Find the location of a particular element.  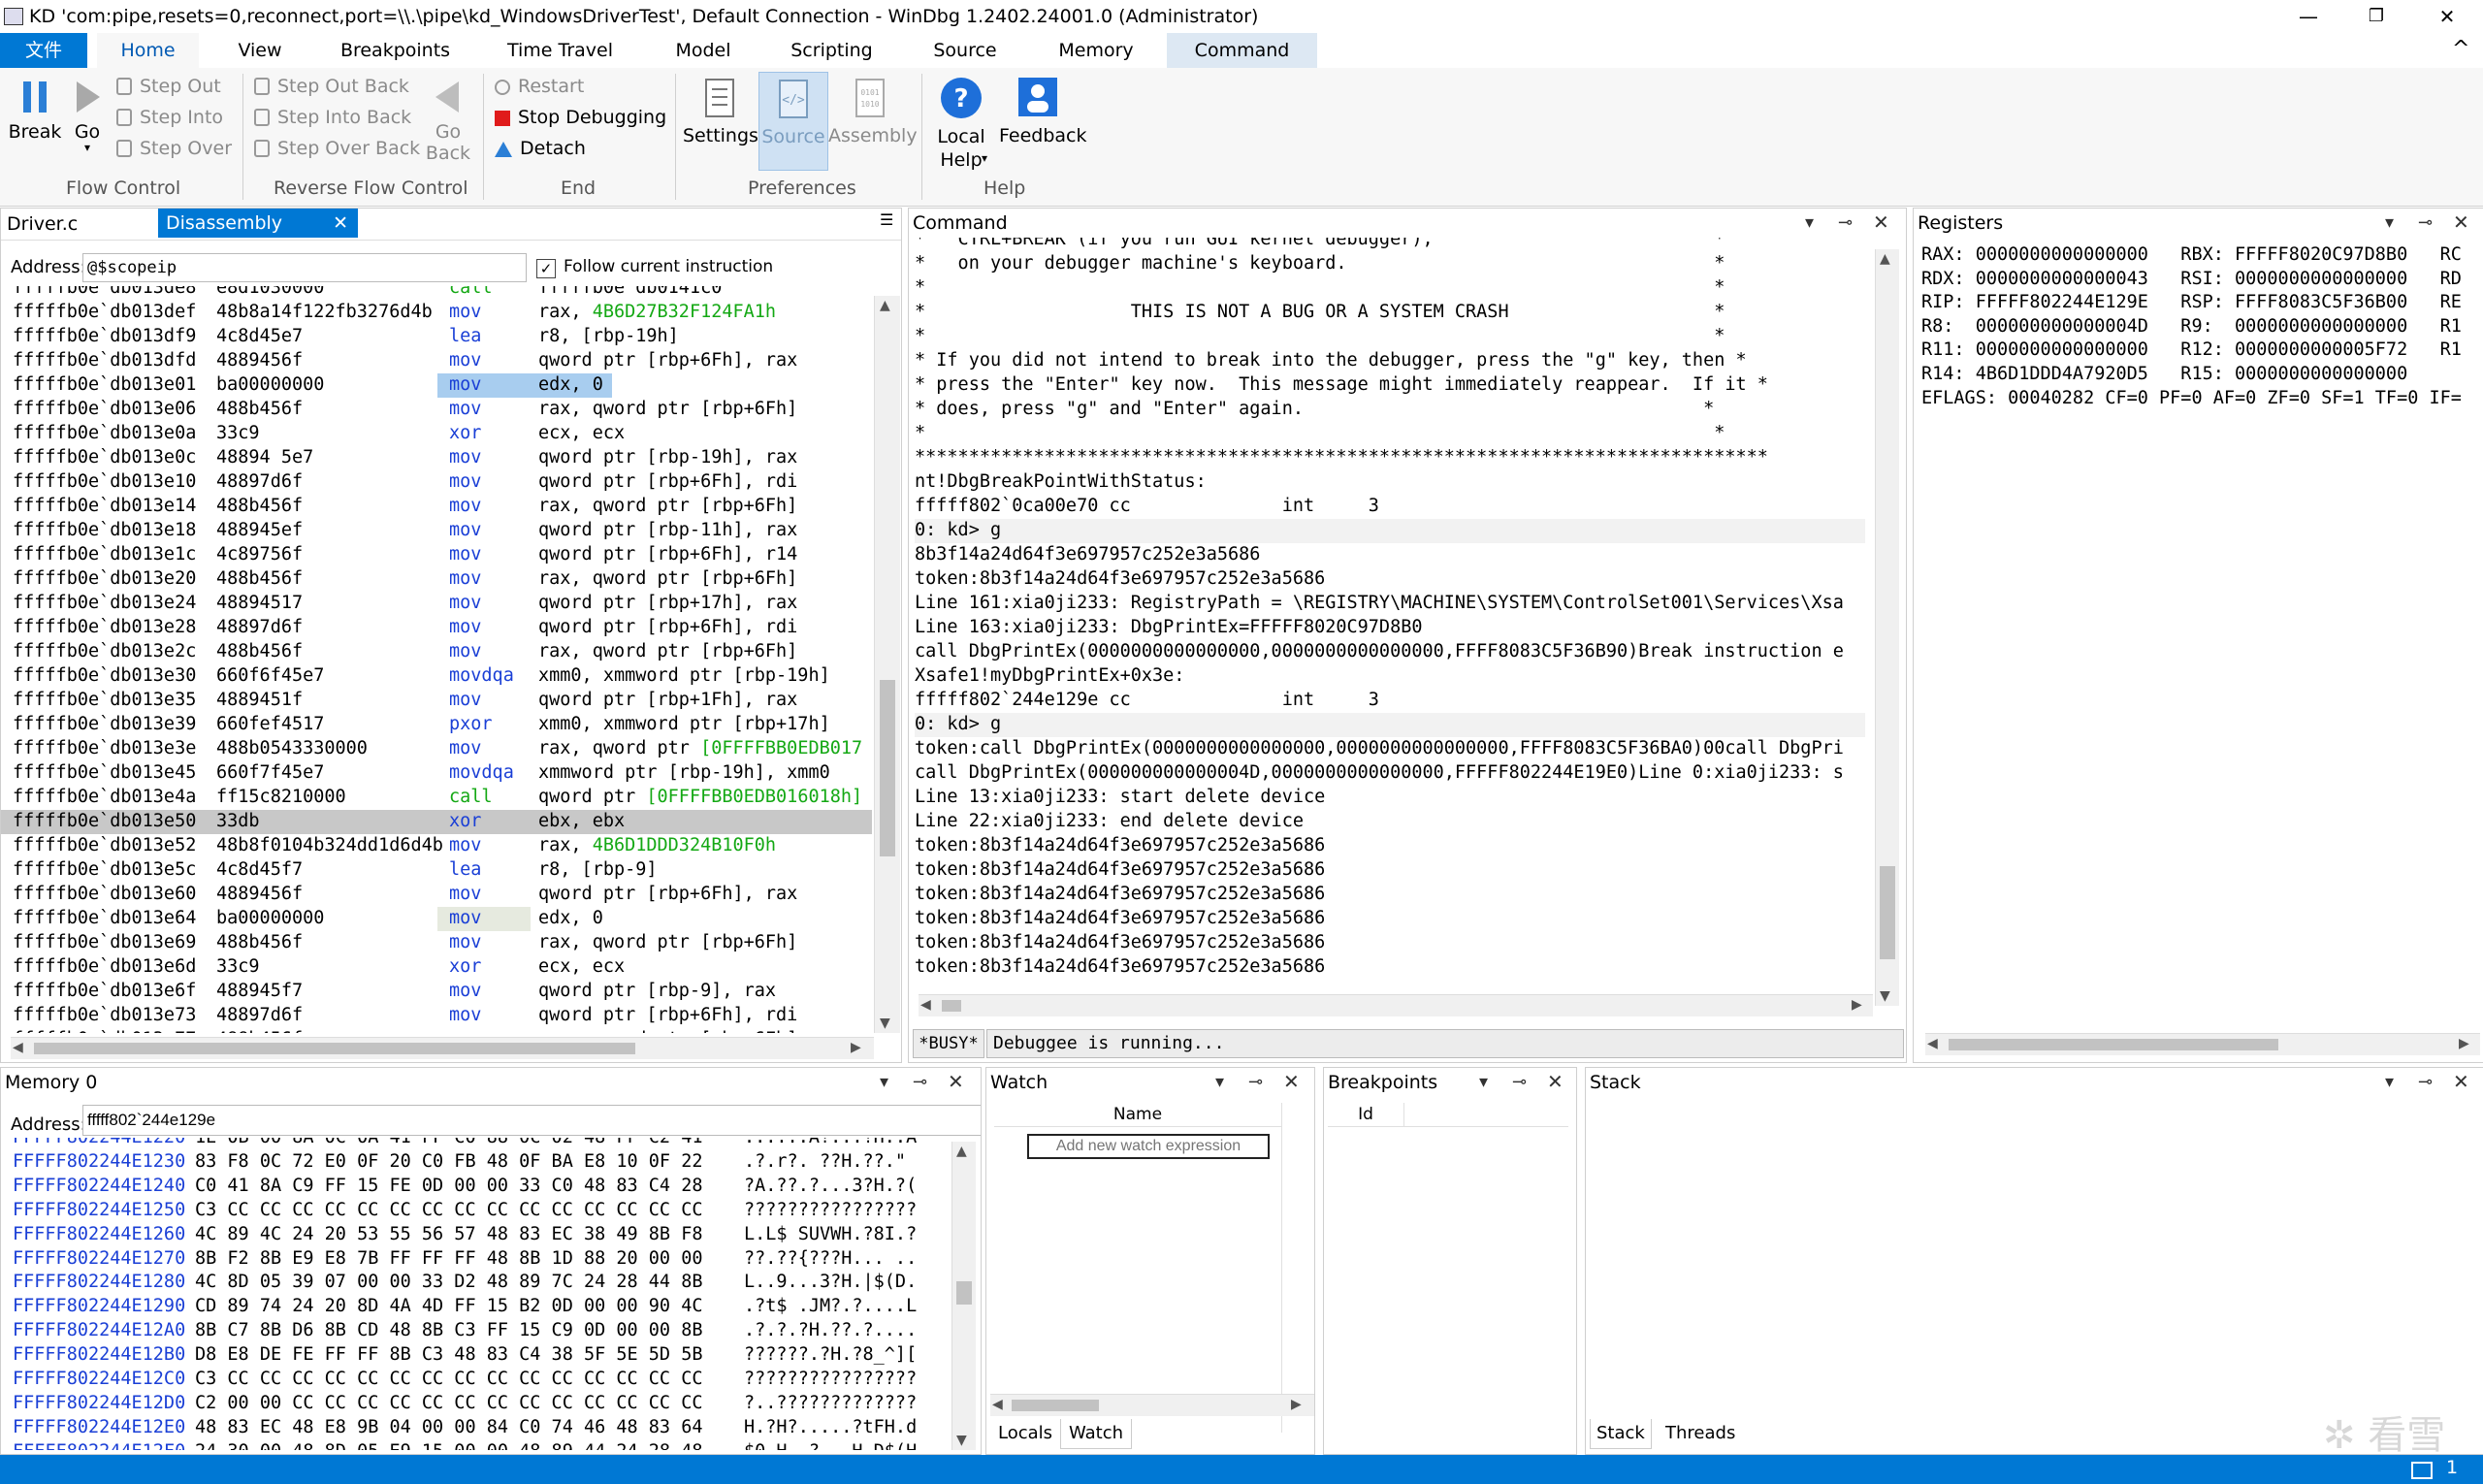

close-button: ✕ is located at coordinates (2447, 16).